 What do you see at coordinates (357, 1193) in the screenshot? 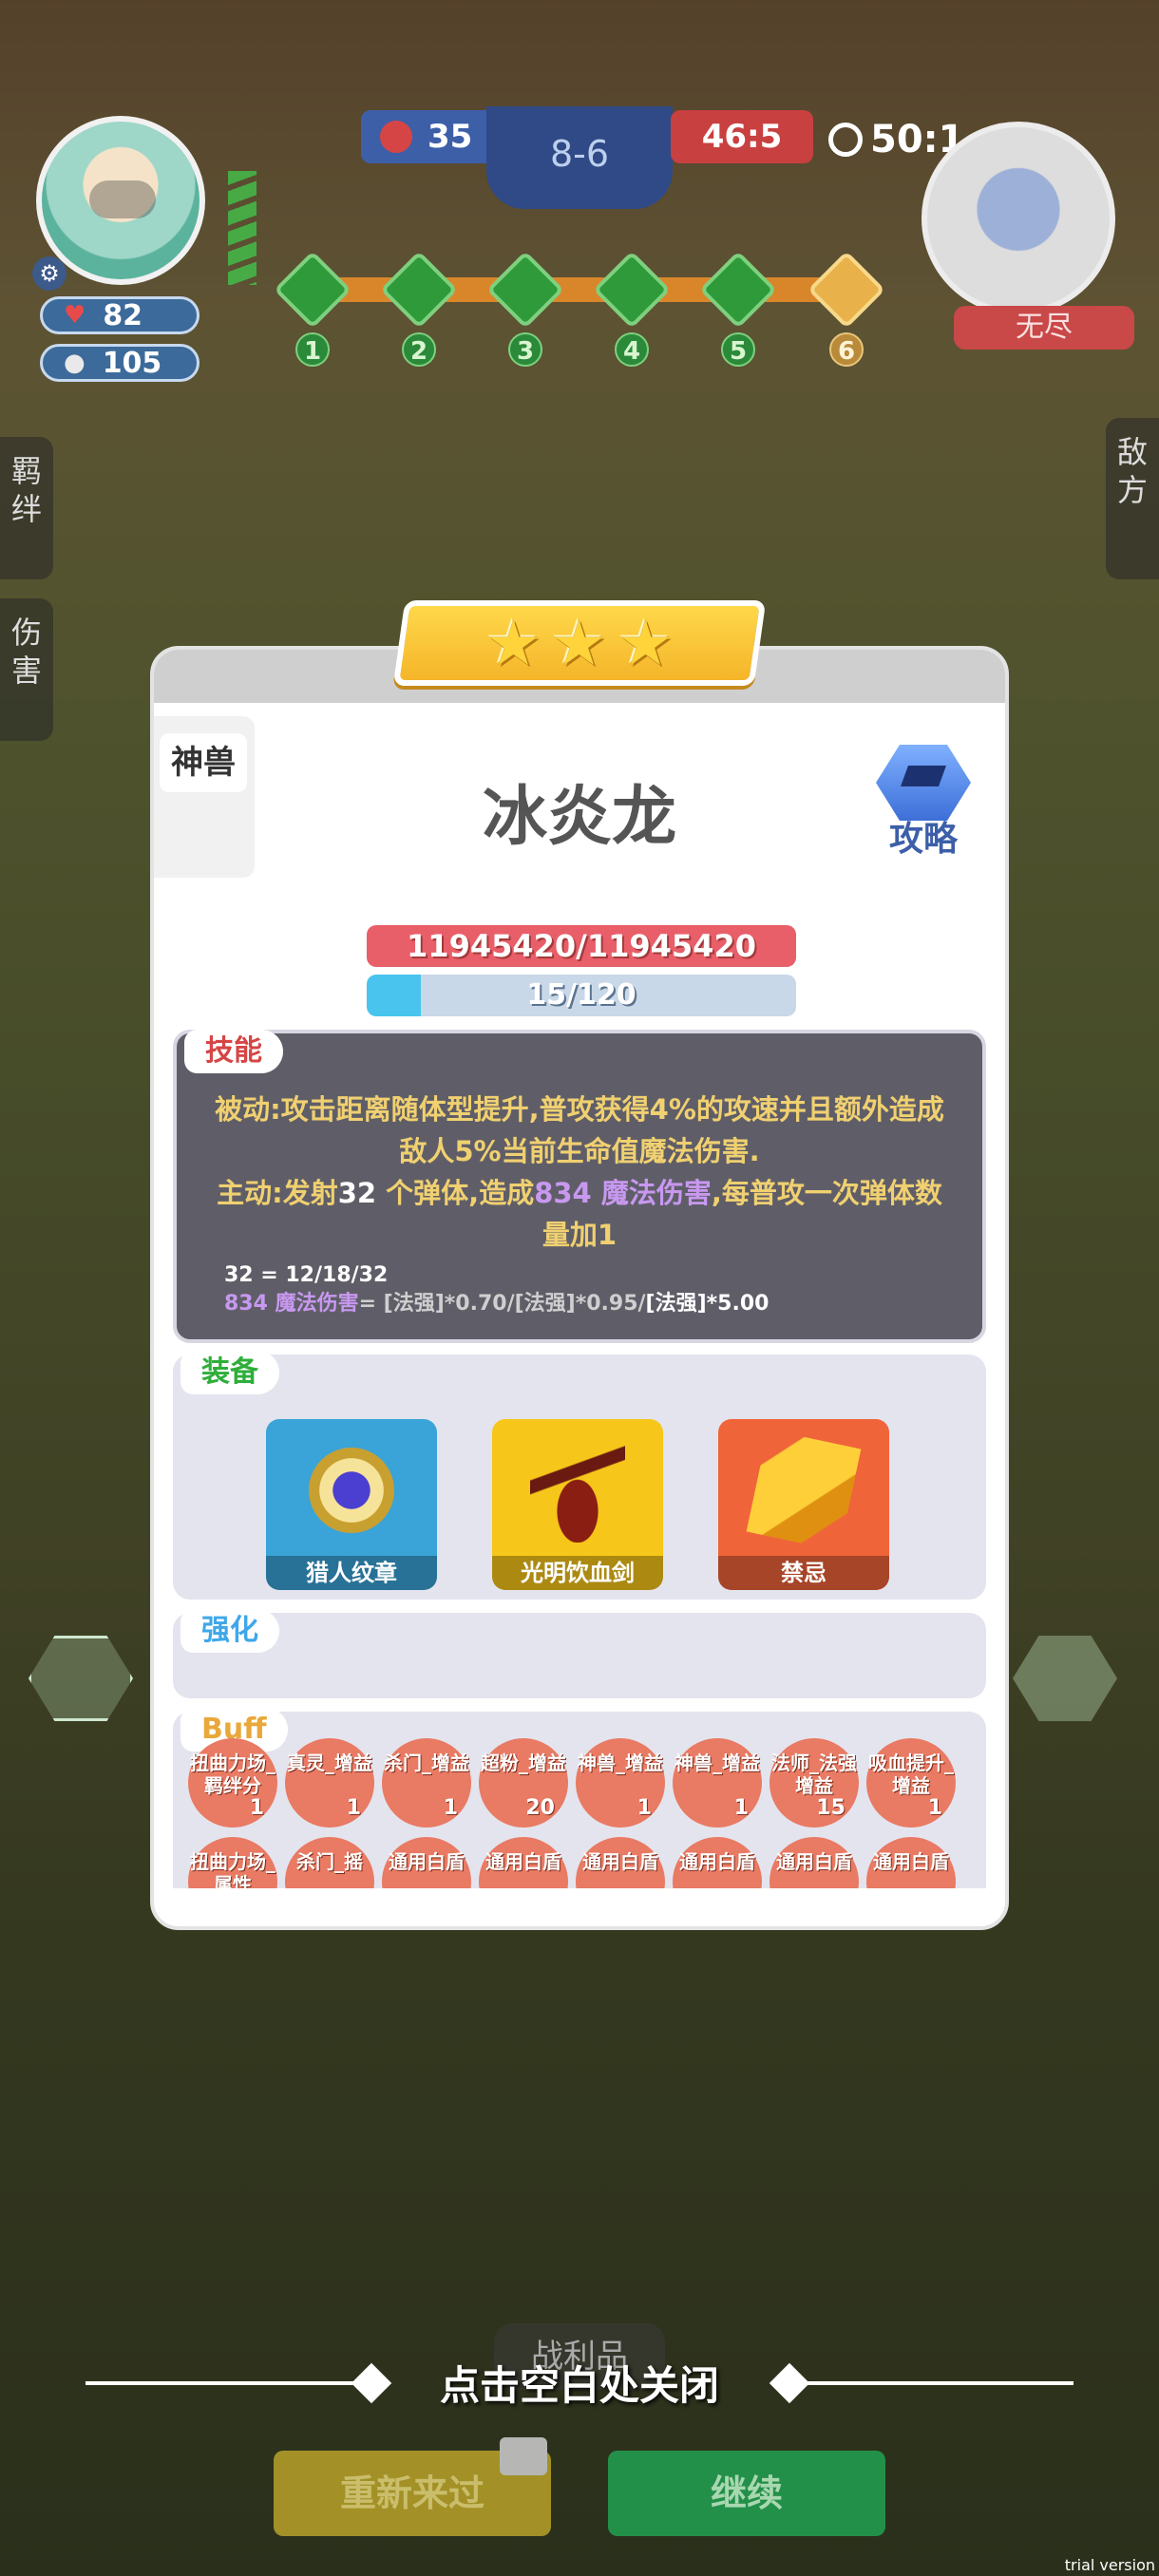
I see `skill-active-num: 32` at bounding box center [357, 1193].